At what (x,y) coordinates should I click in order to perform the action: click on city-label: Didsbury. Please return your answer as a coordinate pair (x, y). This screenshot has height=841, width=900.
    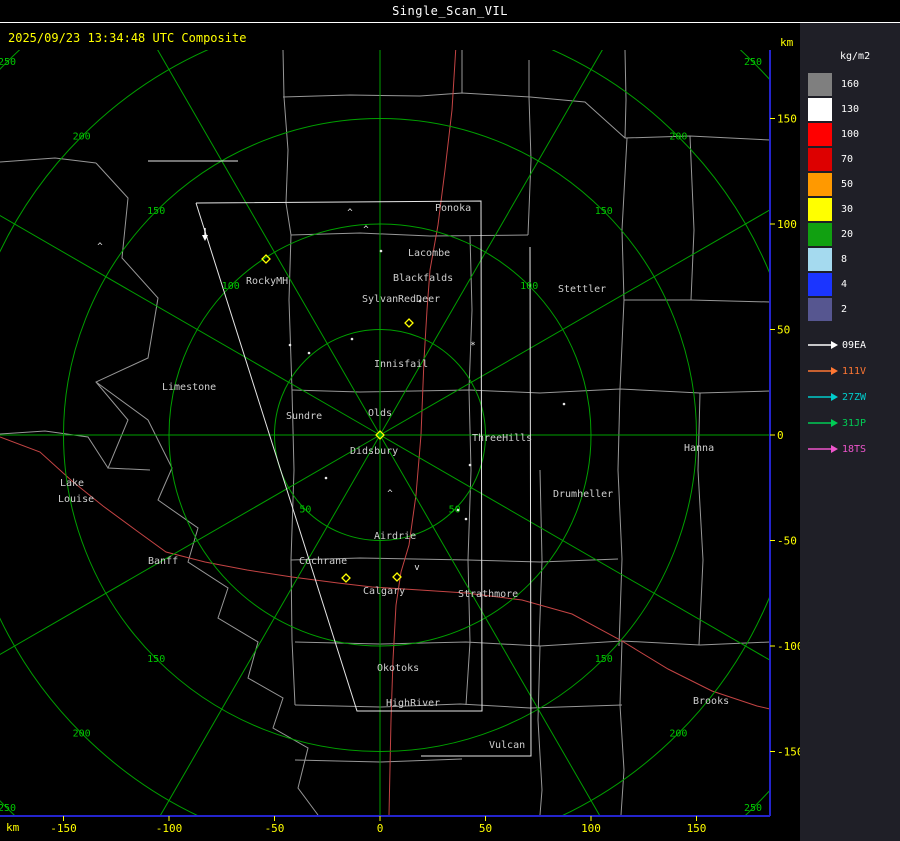
    Looking at the image, I should click on (374, 451).